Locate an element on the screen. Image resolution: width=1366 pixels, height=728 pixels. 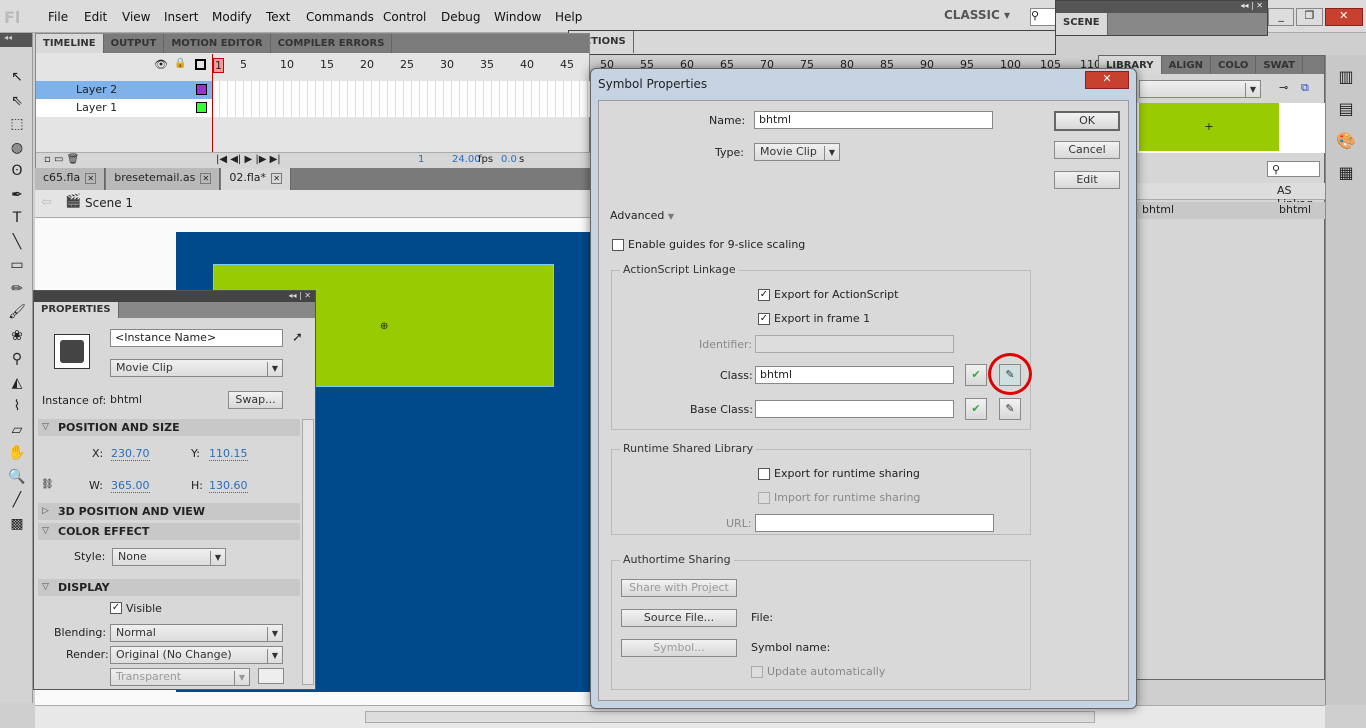
lock-ratio-icon: ⛓ is located at coordinates (47, 484).